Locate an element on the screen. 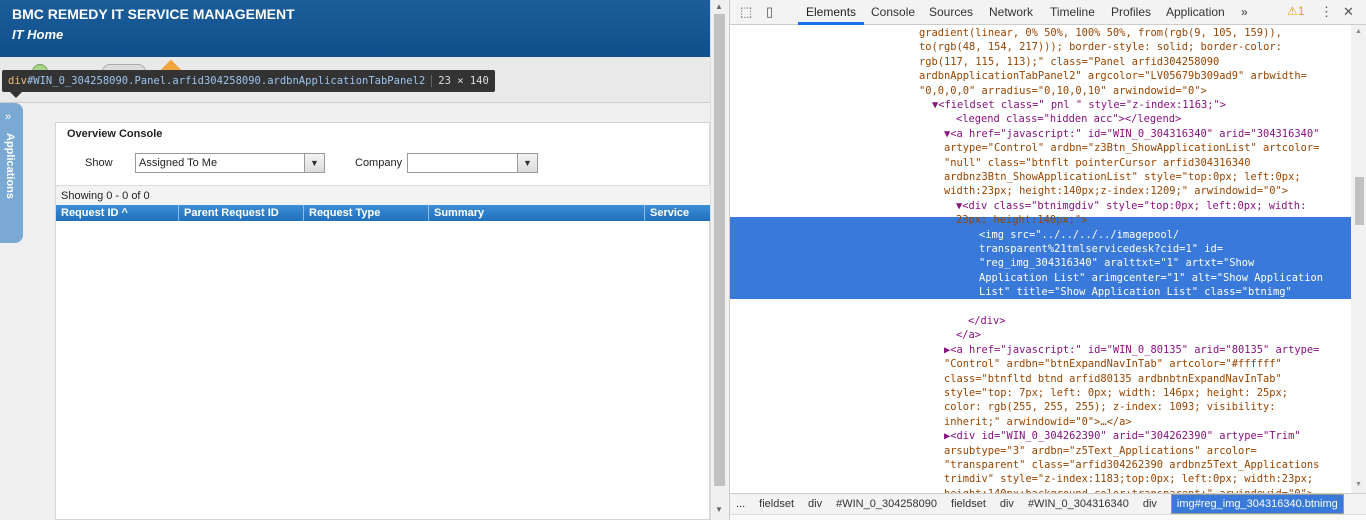  tab-network: Network is located at coordinates (1011, 12).